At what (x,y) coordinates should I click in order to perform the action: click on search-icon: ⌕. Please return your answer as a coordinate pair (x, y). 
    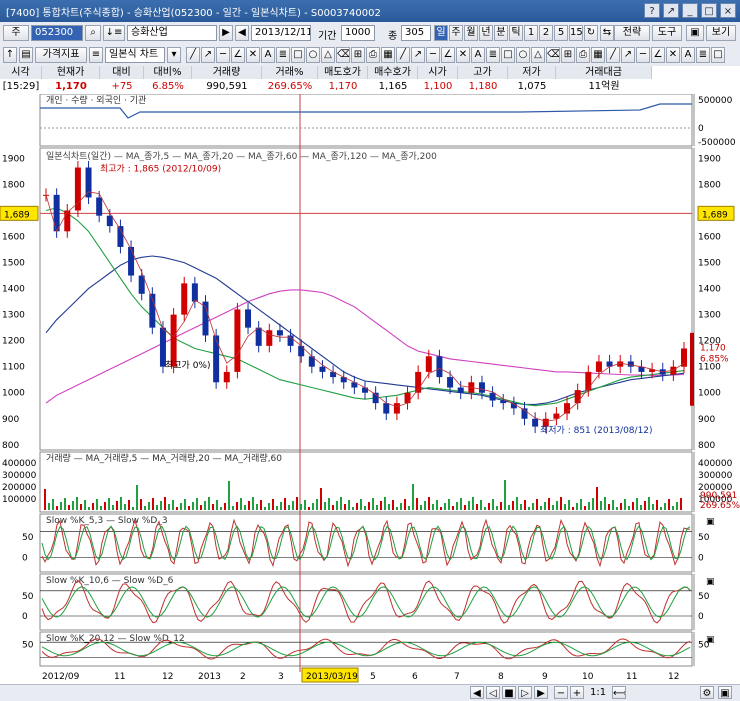
    Looking at the image, I should click on (93, 33).